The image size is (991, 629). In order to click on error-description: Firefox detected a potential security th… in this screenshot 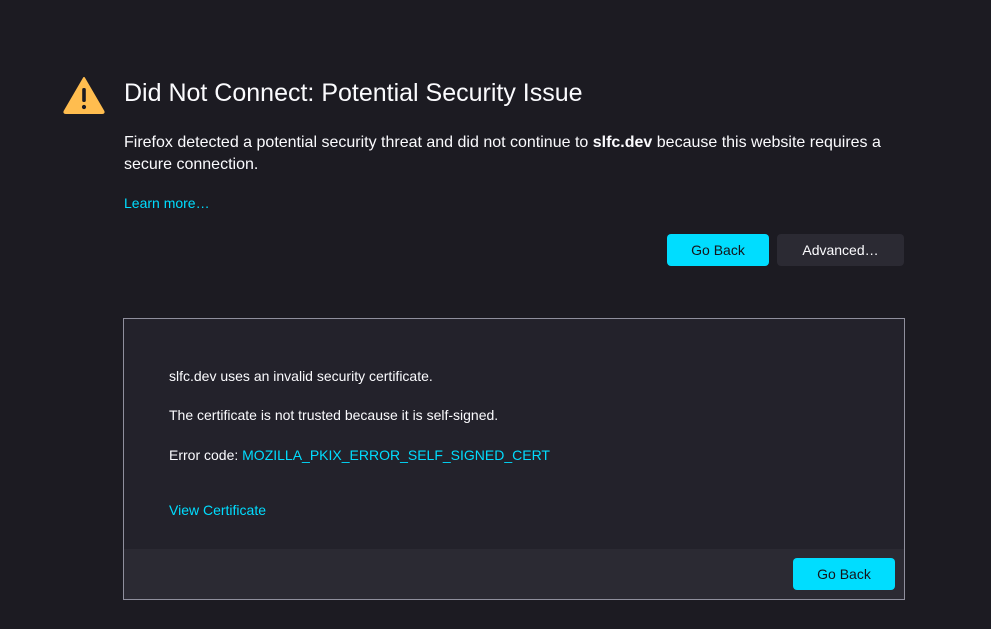, I will do `click(514, 154)`.